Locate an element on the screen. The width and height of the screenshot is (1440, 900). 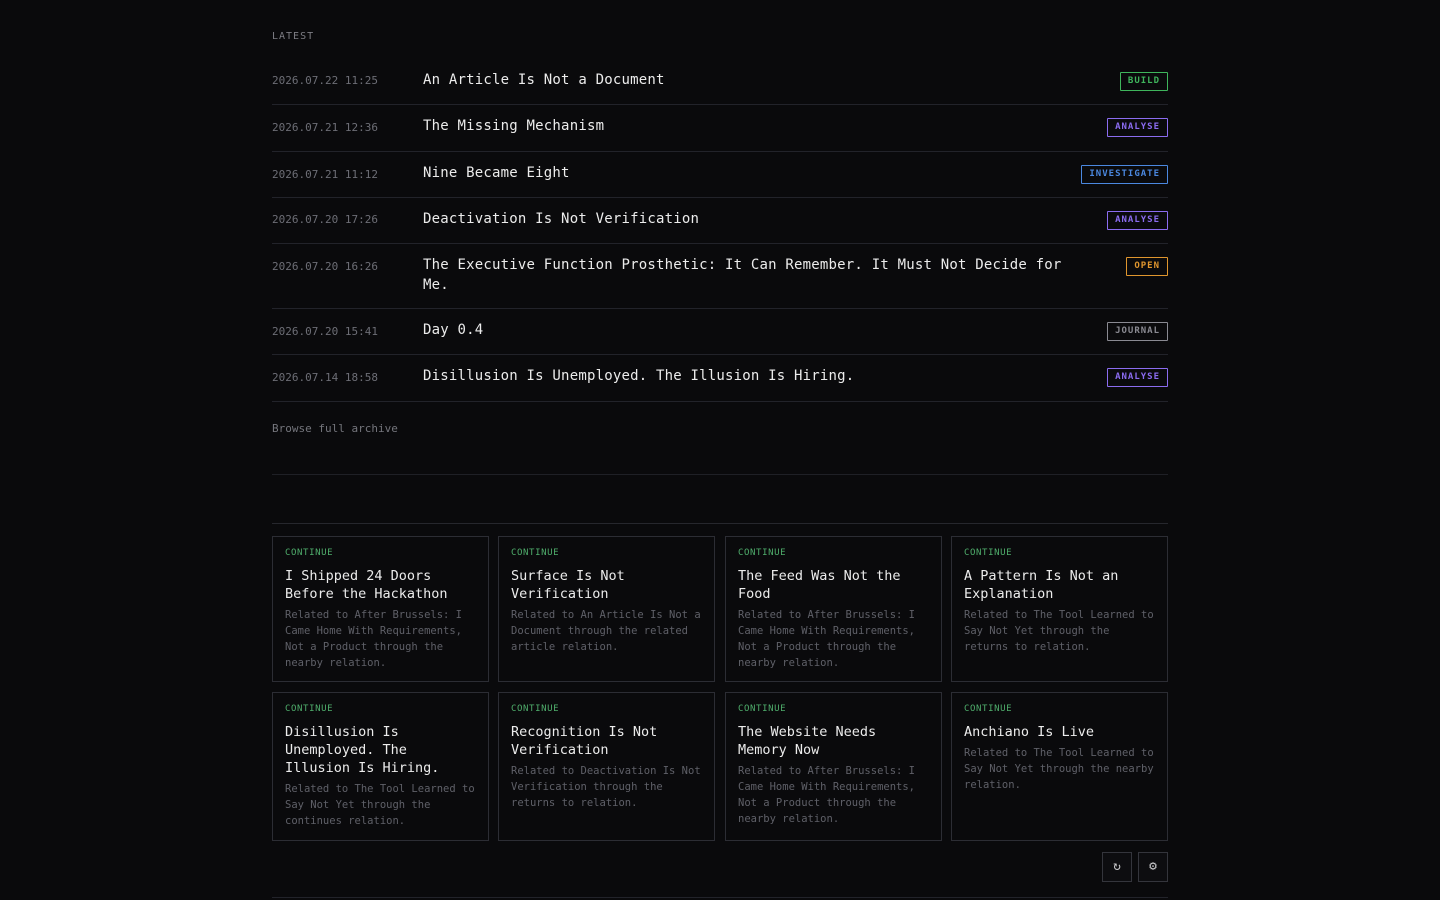
row-title: Day 0.4 is located at coordinates (743, 330).